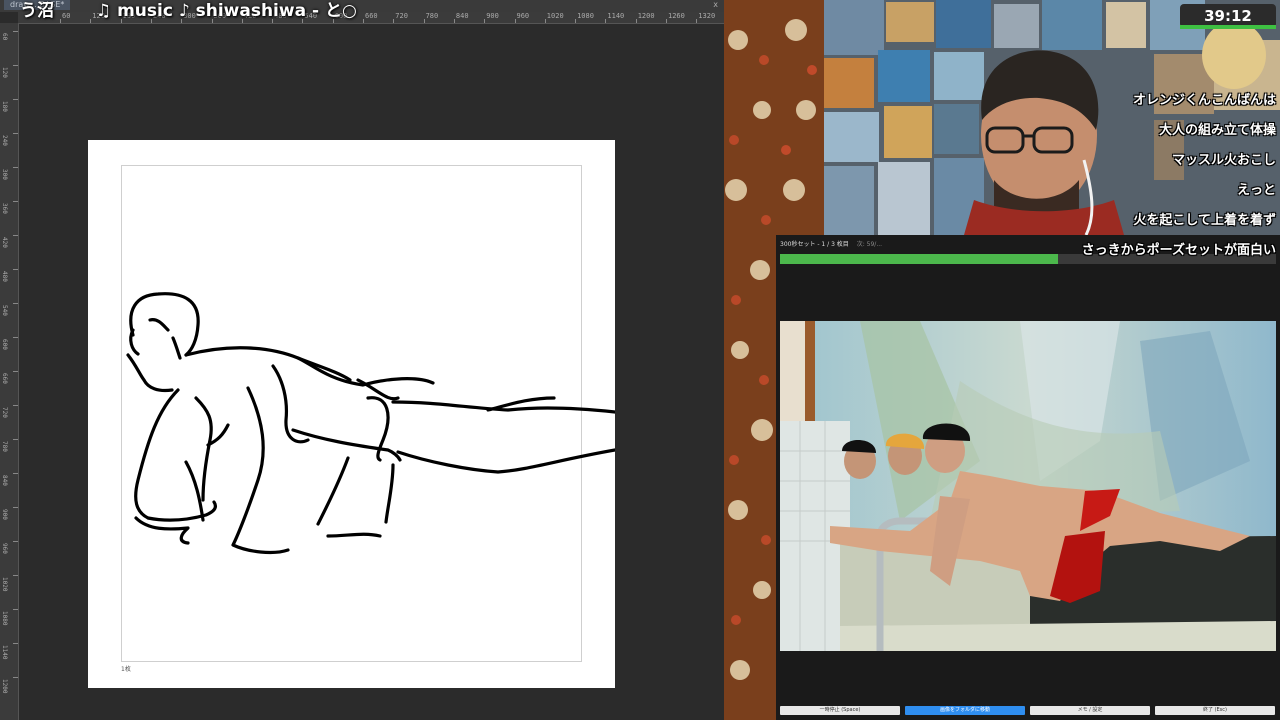  What do you see at coordinates (1090, 710) in the screenshot?
I see `memo-settings-button: メモ / 設定` at bounding box center [1090, 710].